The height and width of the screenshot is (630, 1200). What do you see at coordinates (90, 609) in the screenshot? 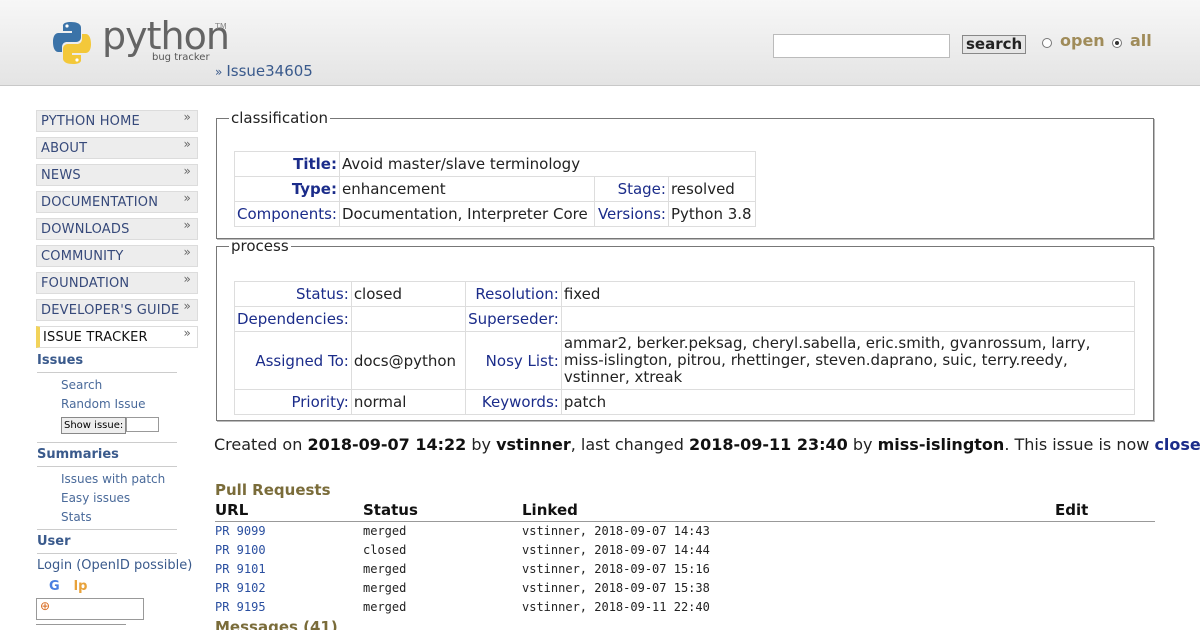
I see `openid-input: ⊕` at bounding box center [90, 609].